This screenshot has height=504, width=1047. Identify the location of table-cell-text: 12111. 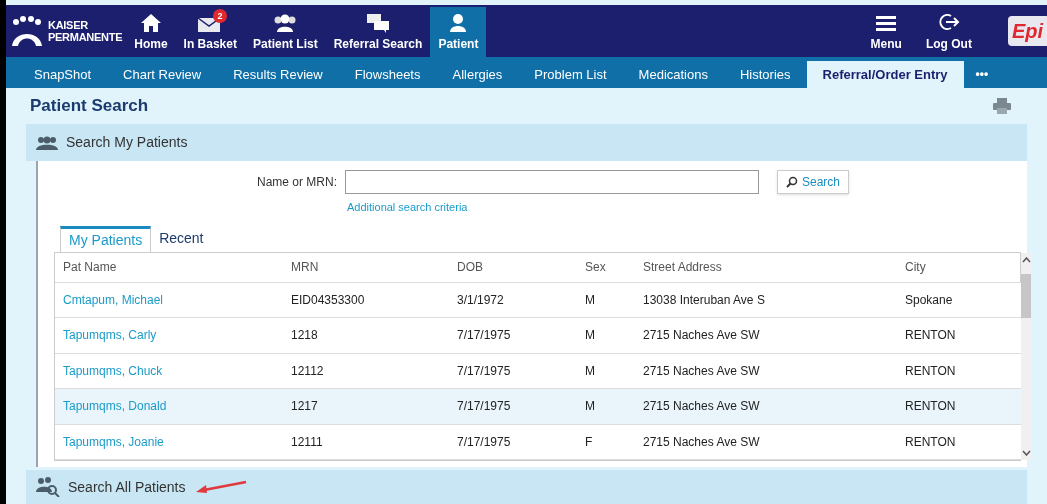
(307, 442).